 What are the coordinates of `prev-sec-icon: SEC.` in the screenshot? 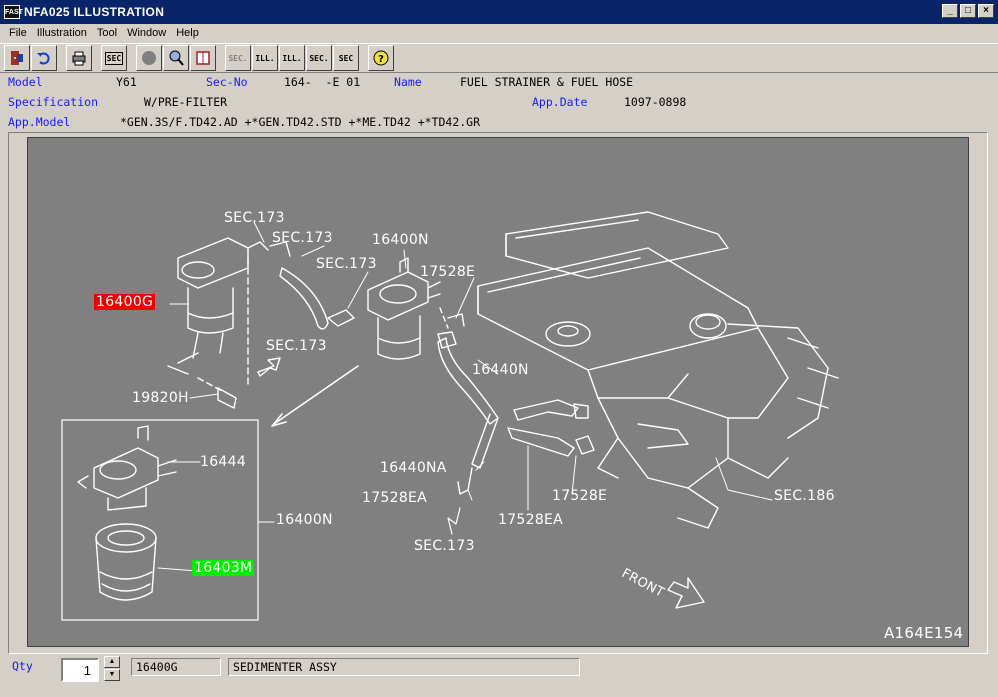 It's located at (238, 58).